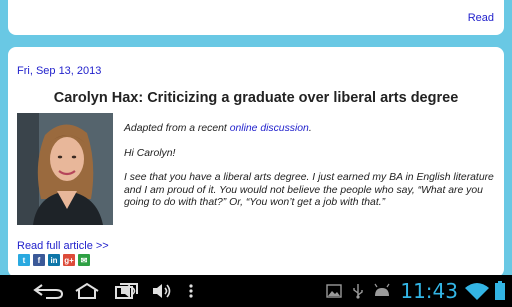  I want to click on twitter-icon: t, so click(24, 260).